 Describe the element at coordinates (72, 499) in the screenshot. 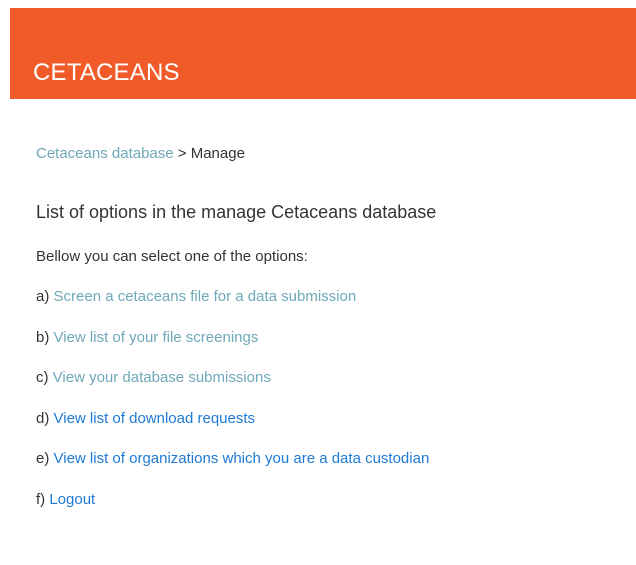

I see `logout-link: Logout` at that location.